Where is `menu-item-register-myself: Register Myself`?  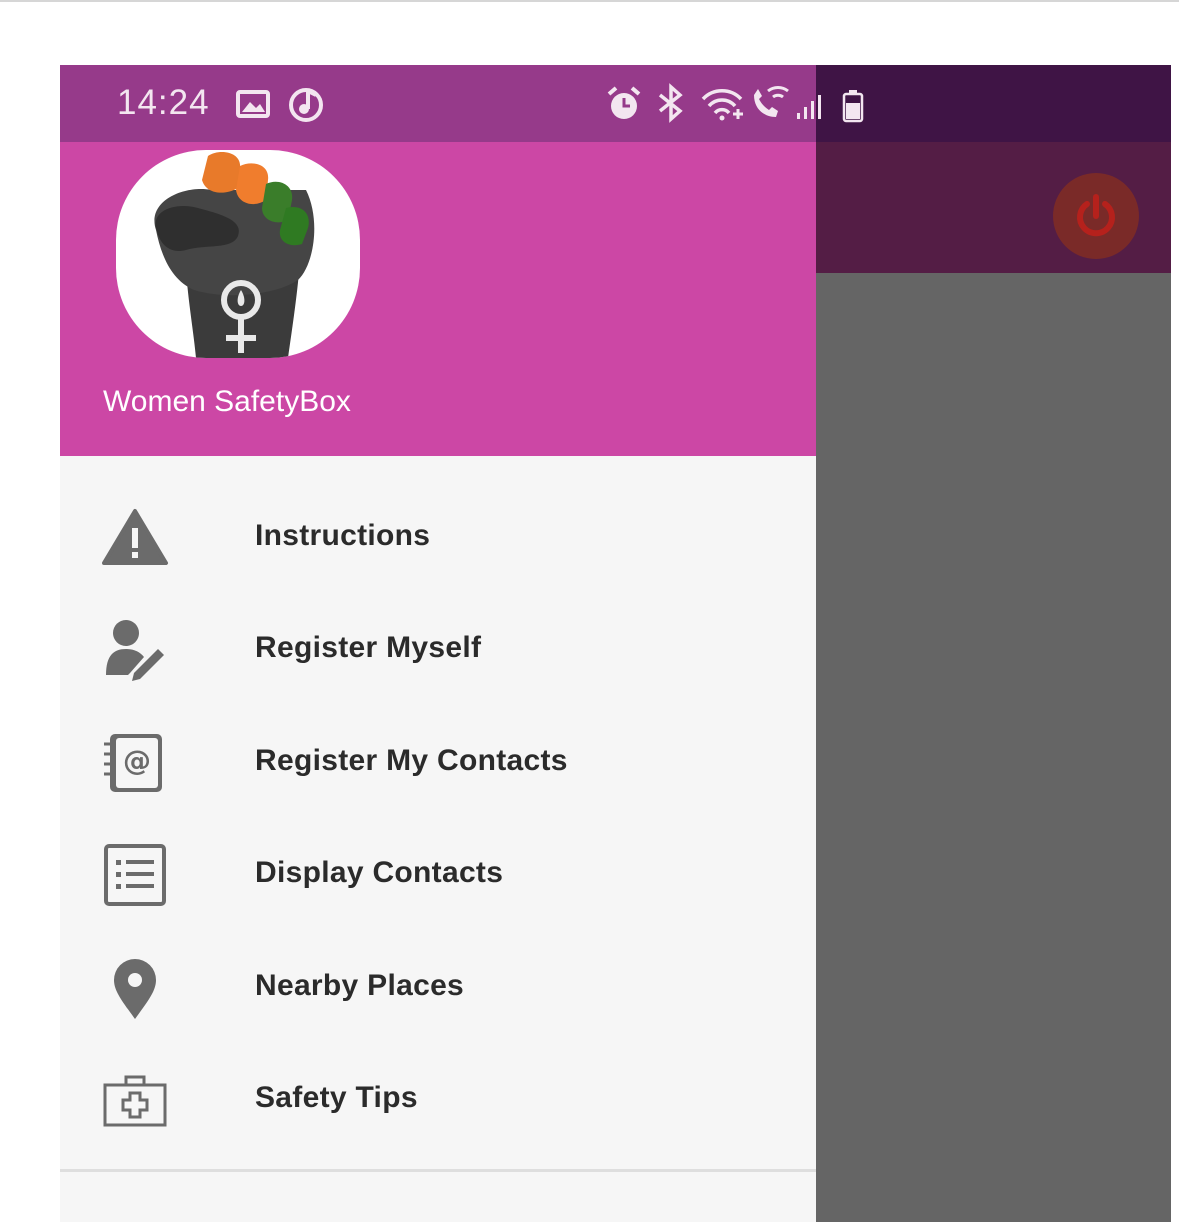 menu-item-register-myself: Register Myself is located at coordinates (438, 649).